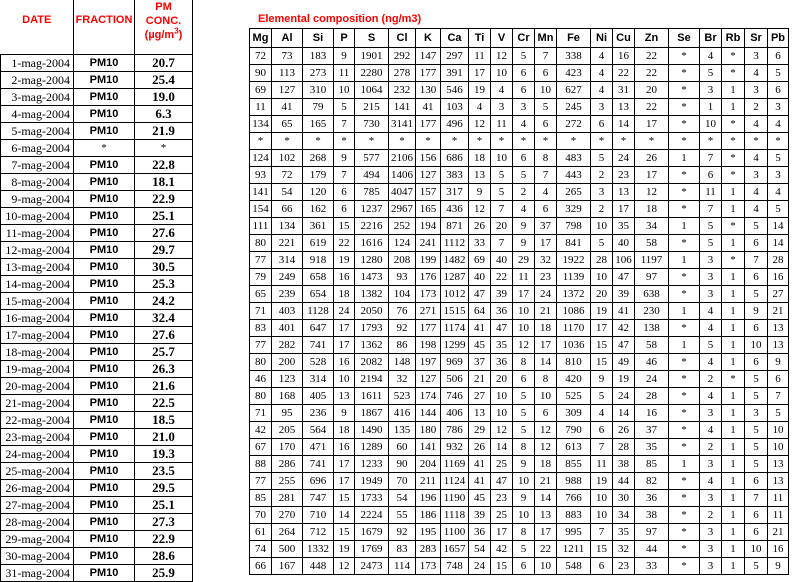 The width and height of the screenshot is (800, 582). What do you see at coordinates (37, 454) in the screenshot?
I see `date-cell: 24-mag-2004` at bounding box center [37, 454].